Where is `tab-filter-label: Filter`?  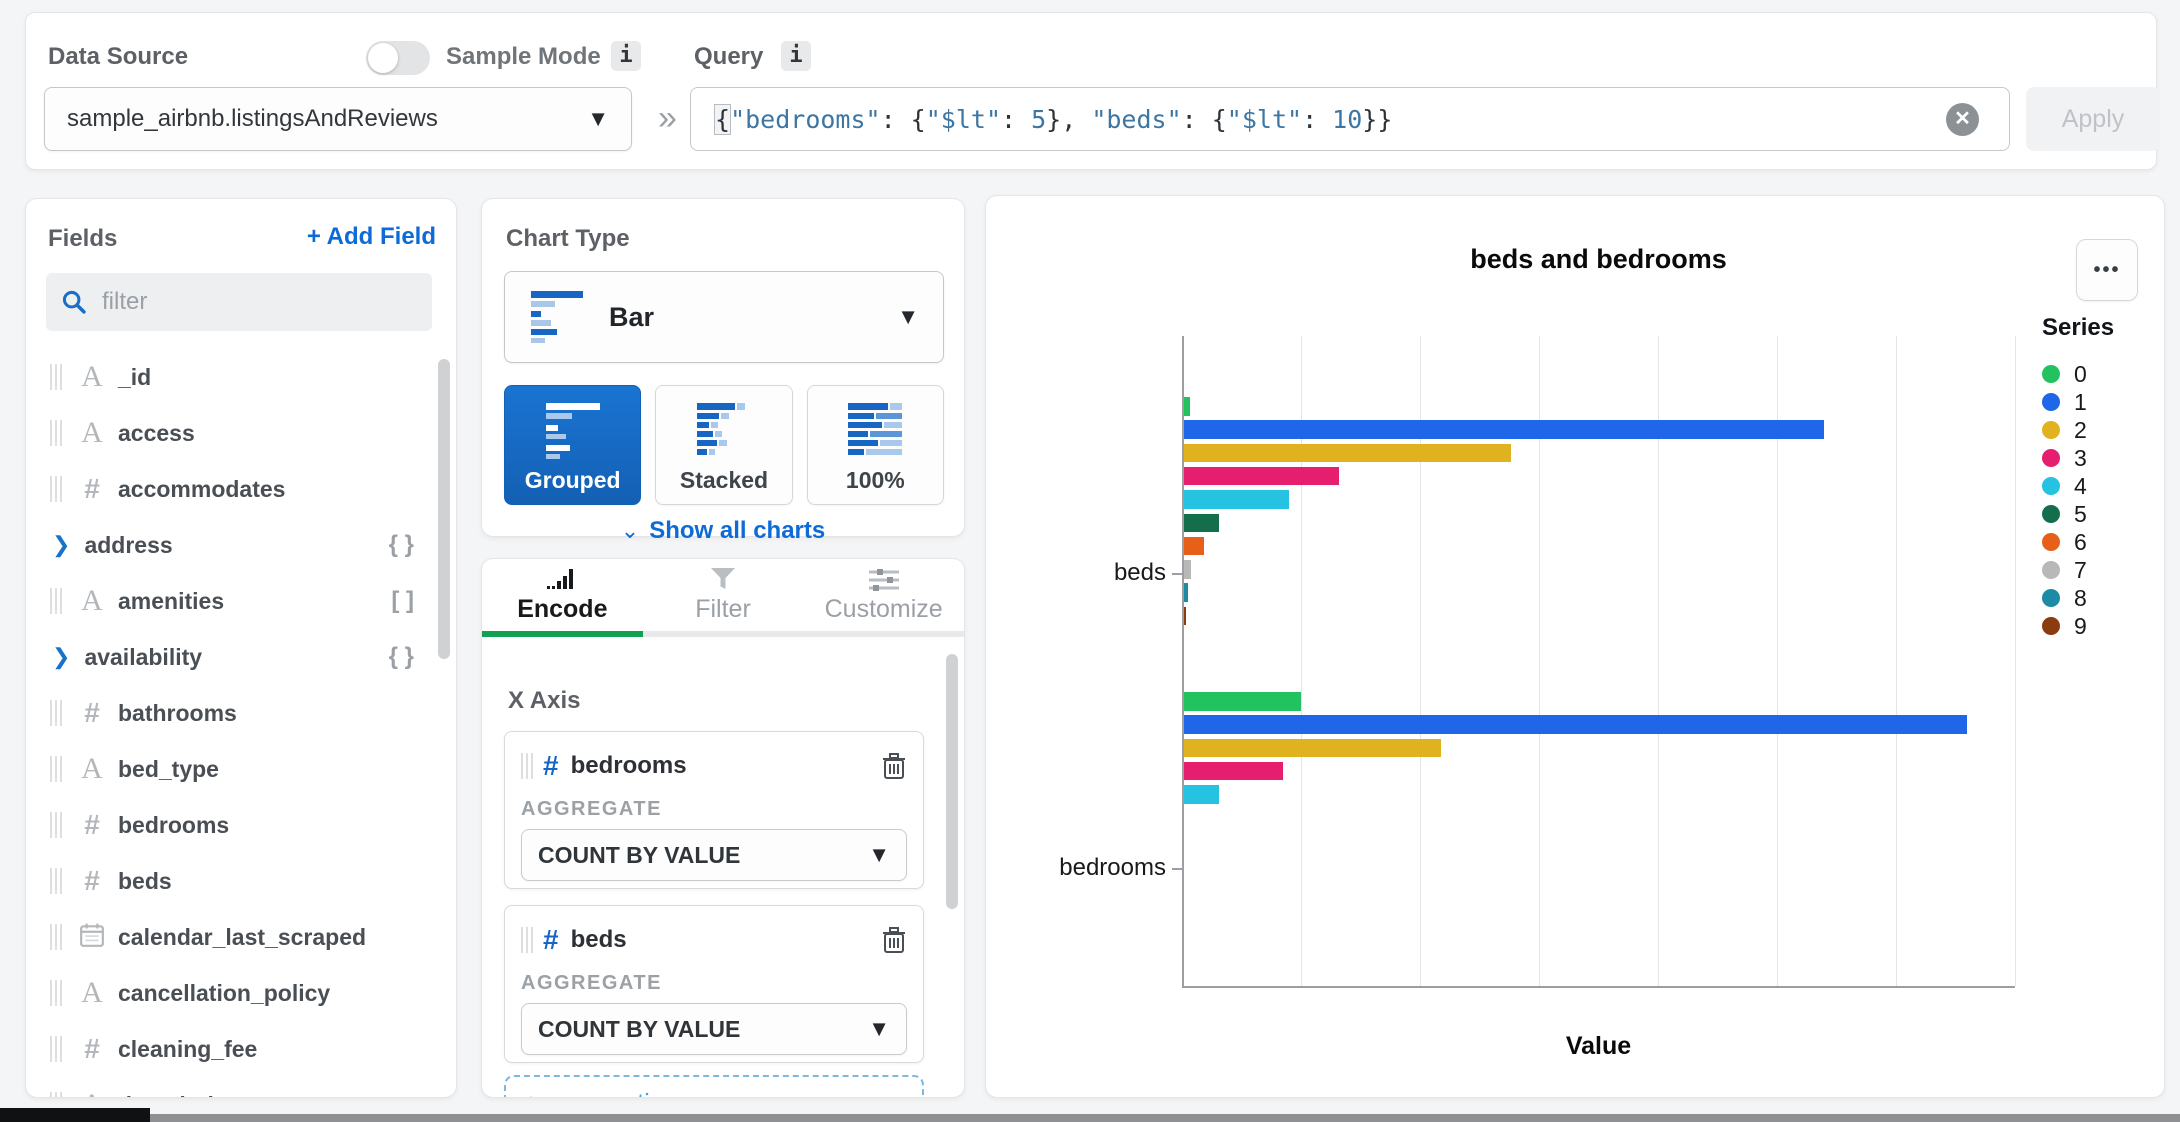
tab-filter-label: Filter is located at coordinates (723, 608).